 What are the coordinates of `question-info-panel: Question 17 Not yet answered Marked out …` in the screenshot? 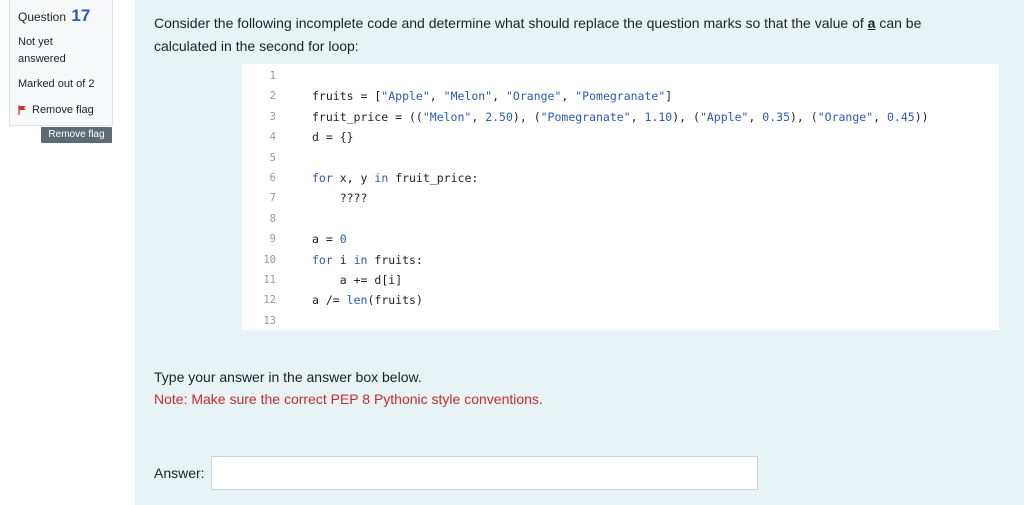 It's located at (61, 63).